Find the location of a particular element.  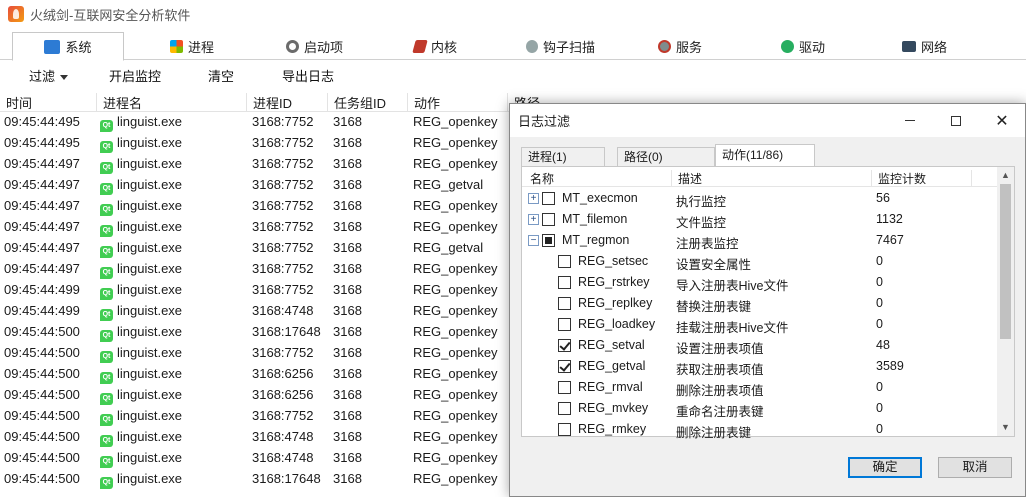

vertical-scrollbar: ▲ ▼ is located at coordinates (1005, 301).